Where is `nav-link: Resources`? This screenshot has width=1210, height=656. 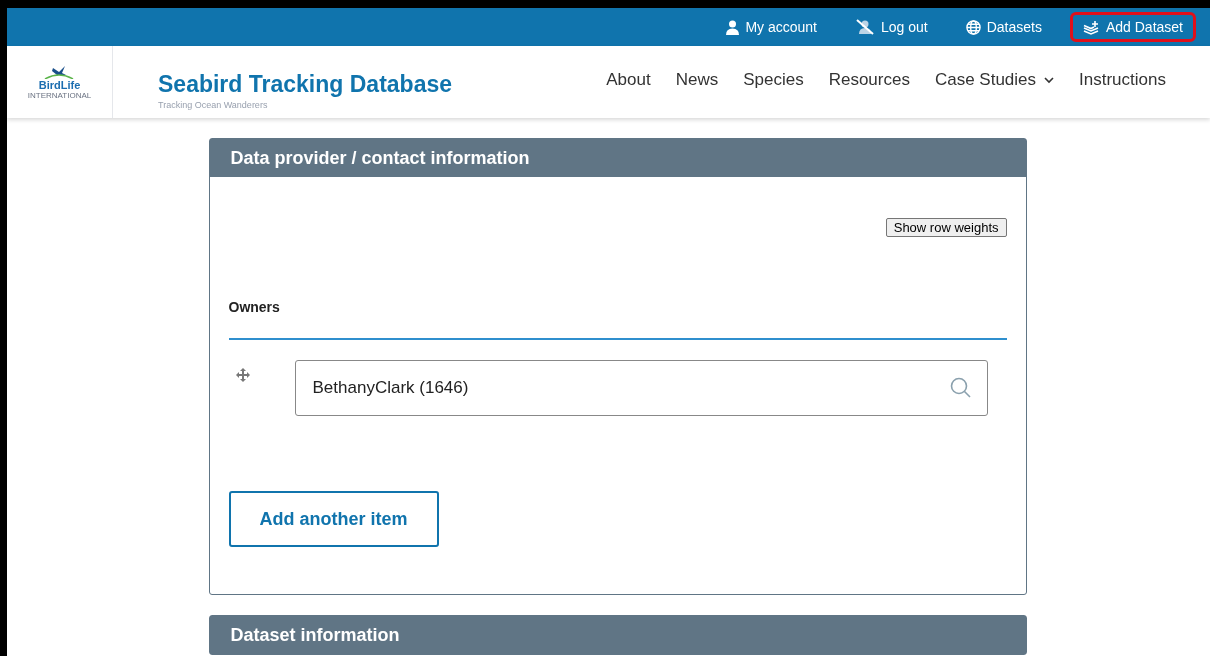
nav-link: Resources is located at coordinates (869, 80).